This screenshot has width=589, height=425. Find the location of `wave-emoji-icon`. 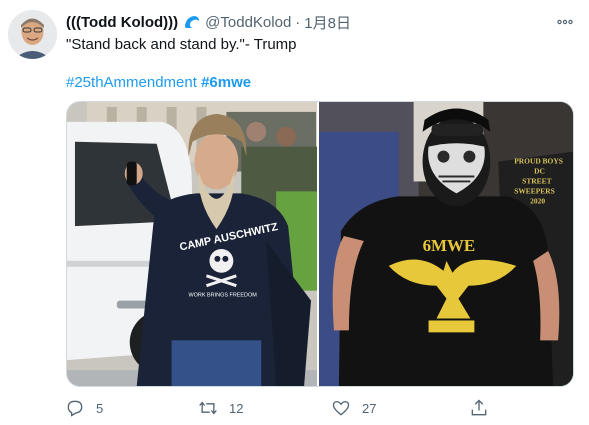

wave-emoji-icon is located at coordinates (192, 22).